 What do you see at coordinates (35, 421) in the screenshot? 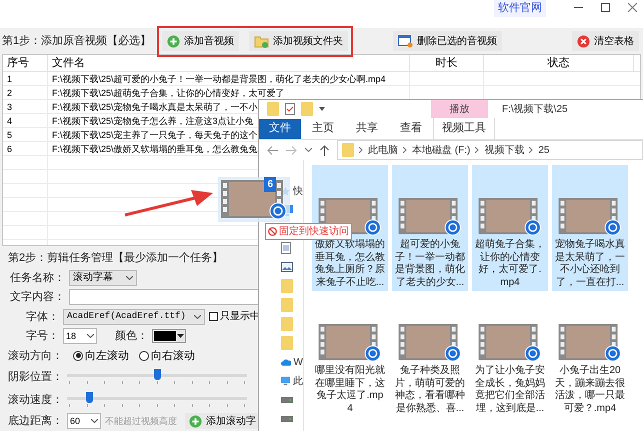
I see `field-label: 底边距离：` at bounding box center [35, 421].